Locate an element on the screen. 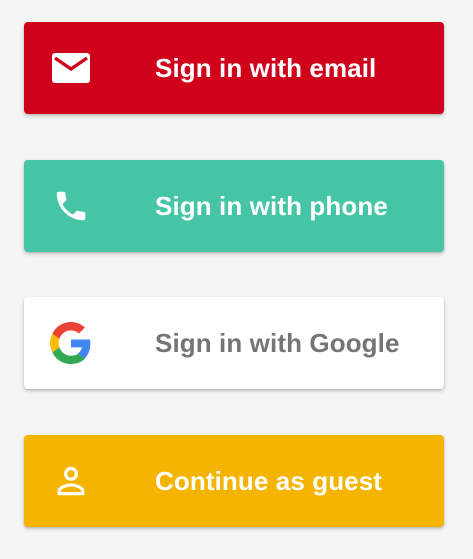 The width and height of the screenshot is (473, 559). sign-in-google-button: Sign in with Google is located at coordinates (234, 343).